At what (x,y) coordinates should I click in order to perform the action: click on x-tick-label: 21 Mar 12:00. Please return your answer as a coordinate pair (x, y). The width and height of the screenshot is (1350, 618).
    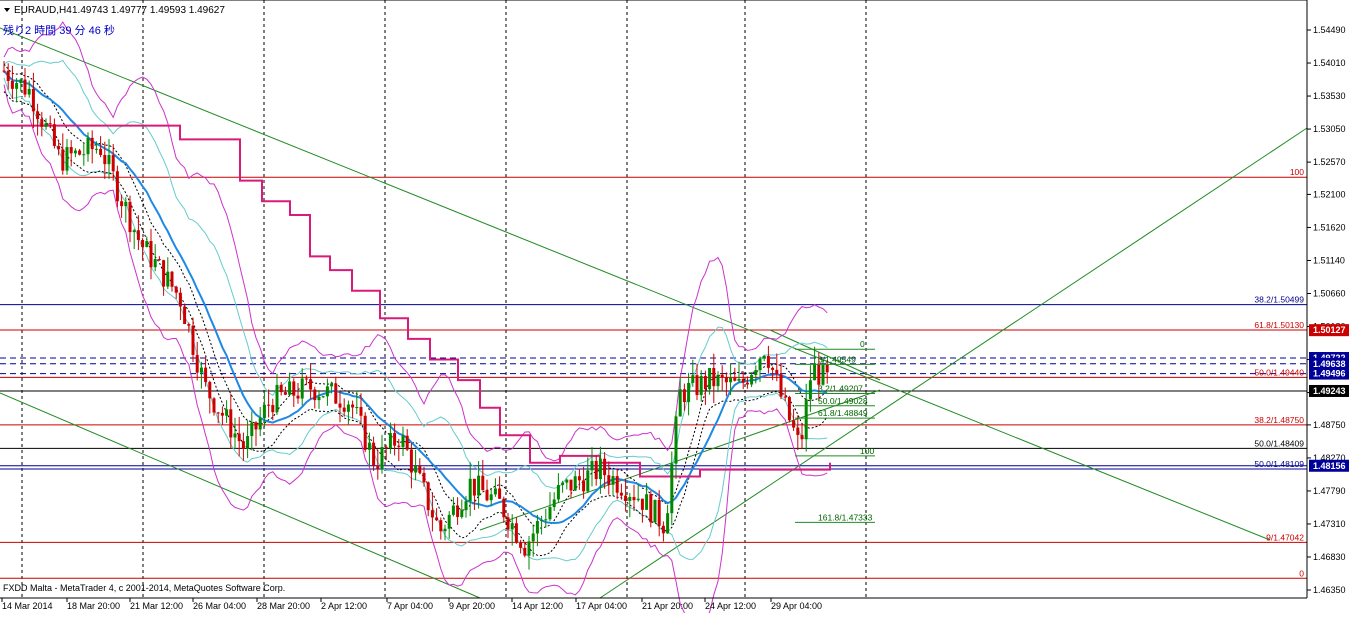
    Looking at the image, I should click on (156, 606).